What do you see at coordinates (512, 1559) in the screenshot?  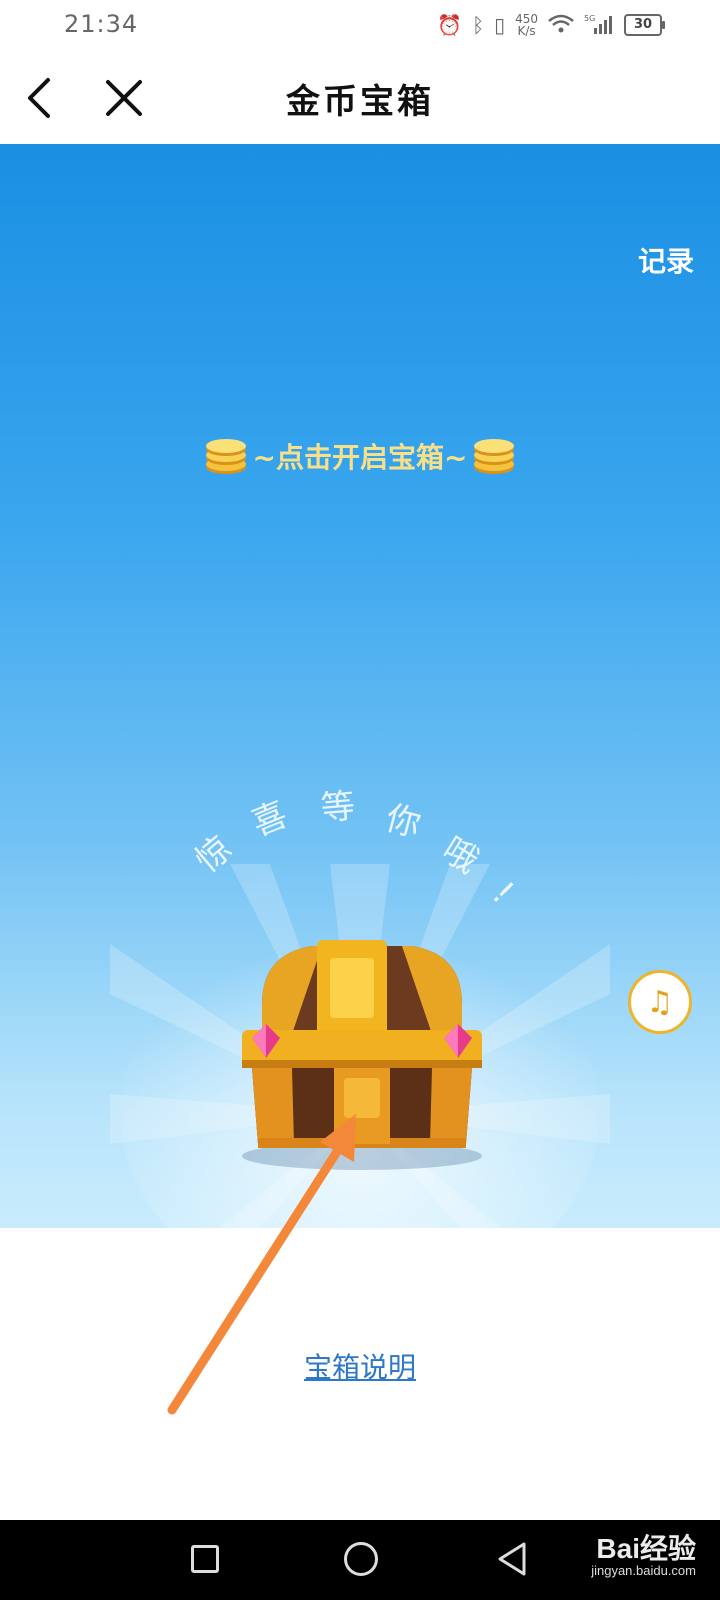 I see `back-icon` at bounding box center [512, 1559].